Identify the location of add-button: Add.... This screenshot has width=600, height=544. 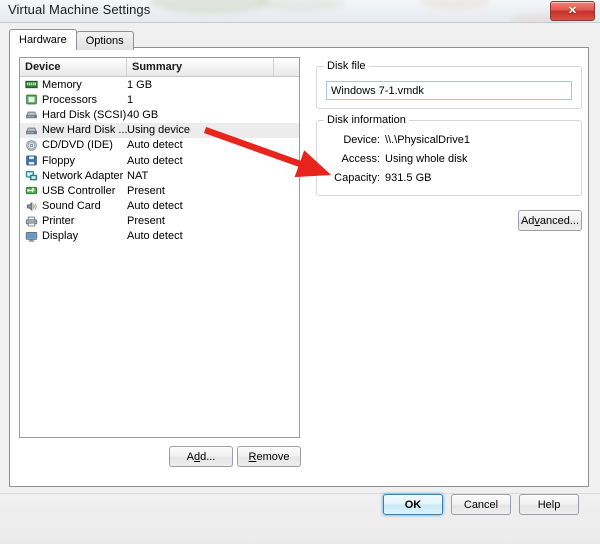
(201, 456).